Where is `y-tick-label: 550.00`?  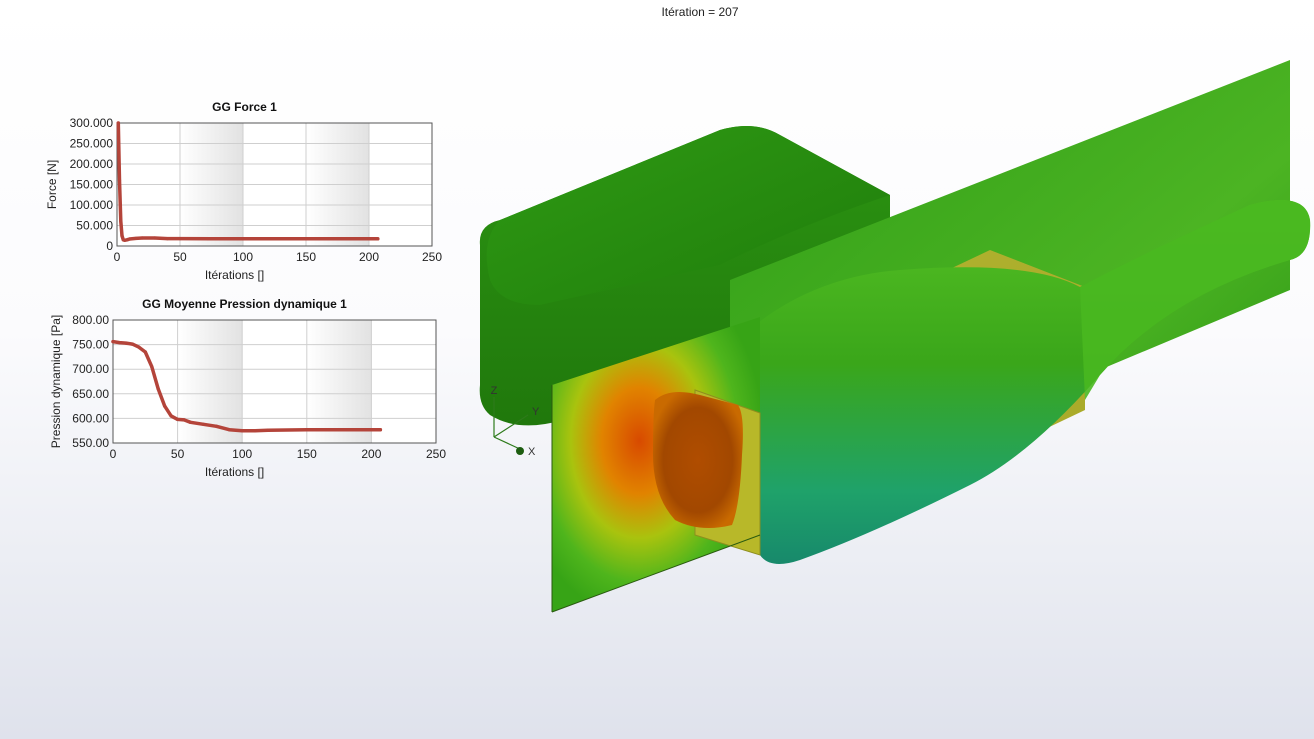 y-tick-label: 550.00 is located at coordinates (90, 443).